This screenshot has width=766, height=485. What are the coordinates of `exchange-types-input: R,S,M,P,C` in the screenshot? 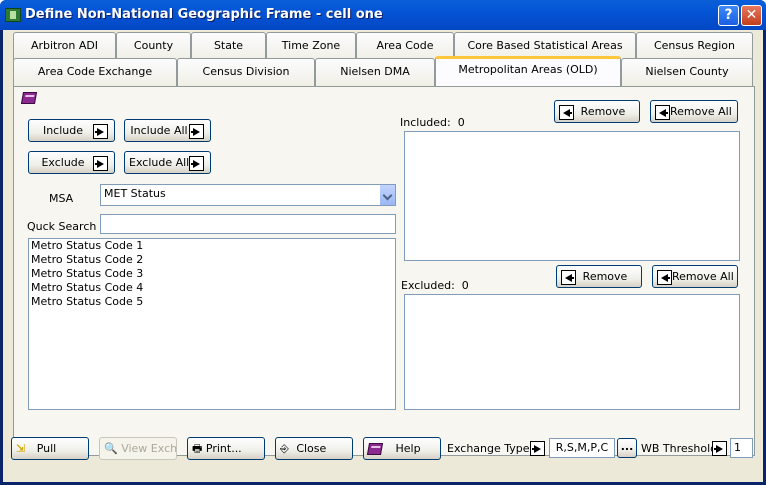 It's located at (582, 448).